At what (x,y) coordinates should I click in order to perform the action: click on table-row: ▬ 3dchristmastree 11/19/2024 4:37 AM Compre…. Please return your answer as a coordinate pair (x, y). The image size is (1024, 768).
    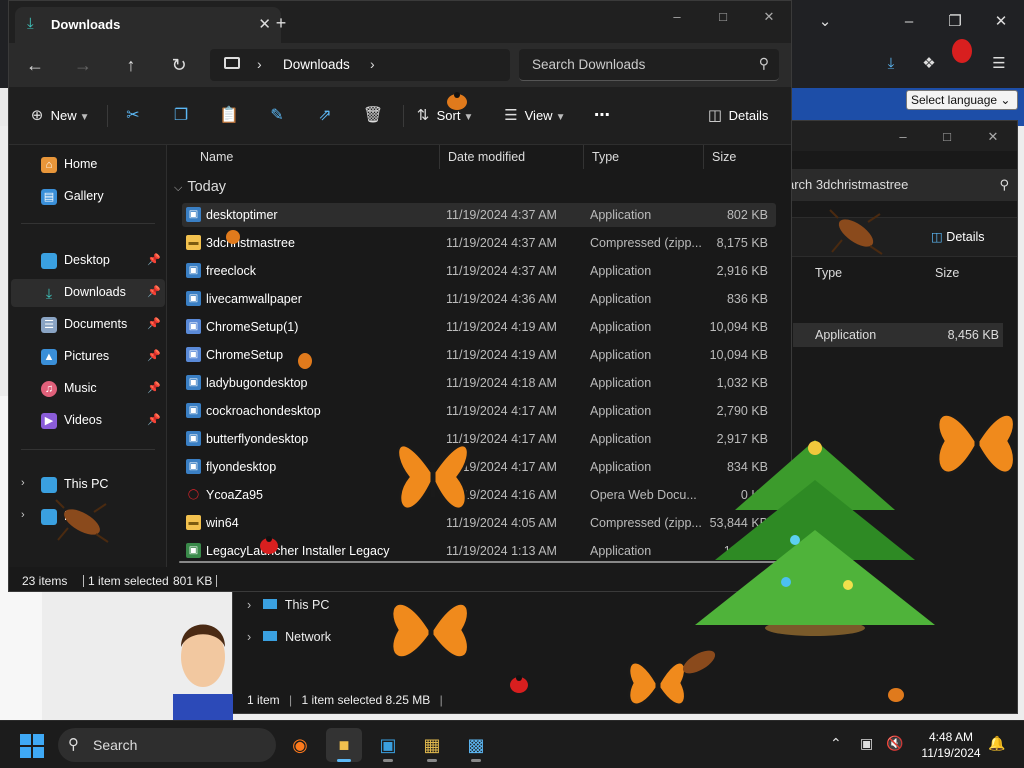
    Looking at the image, I should click on (479, 243).